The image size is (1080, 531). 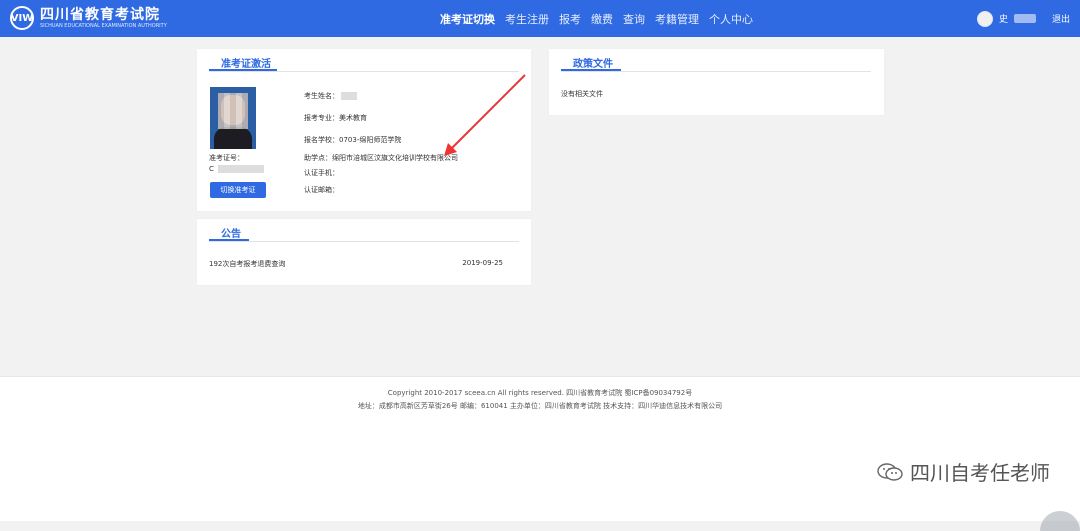 I want to click on candidate-assist-point: 助学点：绵阳市涪城区汶旗文化培训学校有限公司, so click(x=381, y=158).